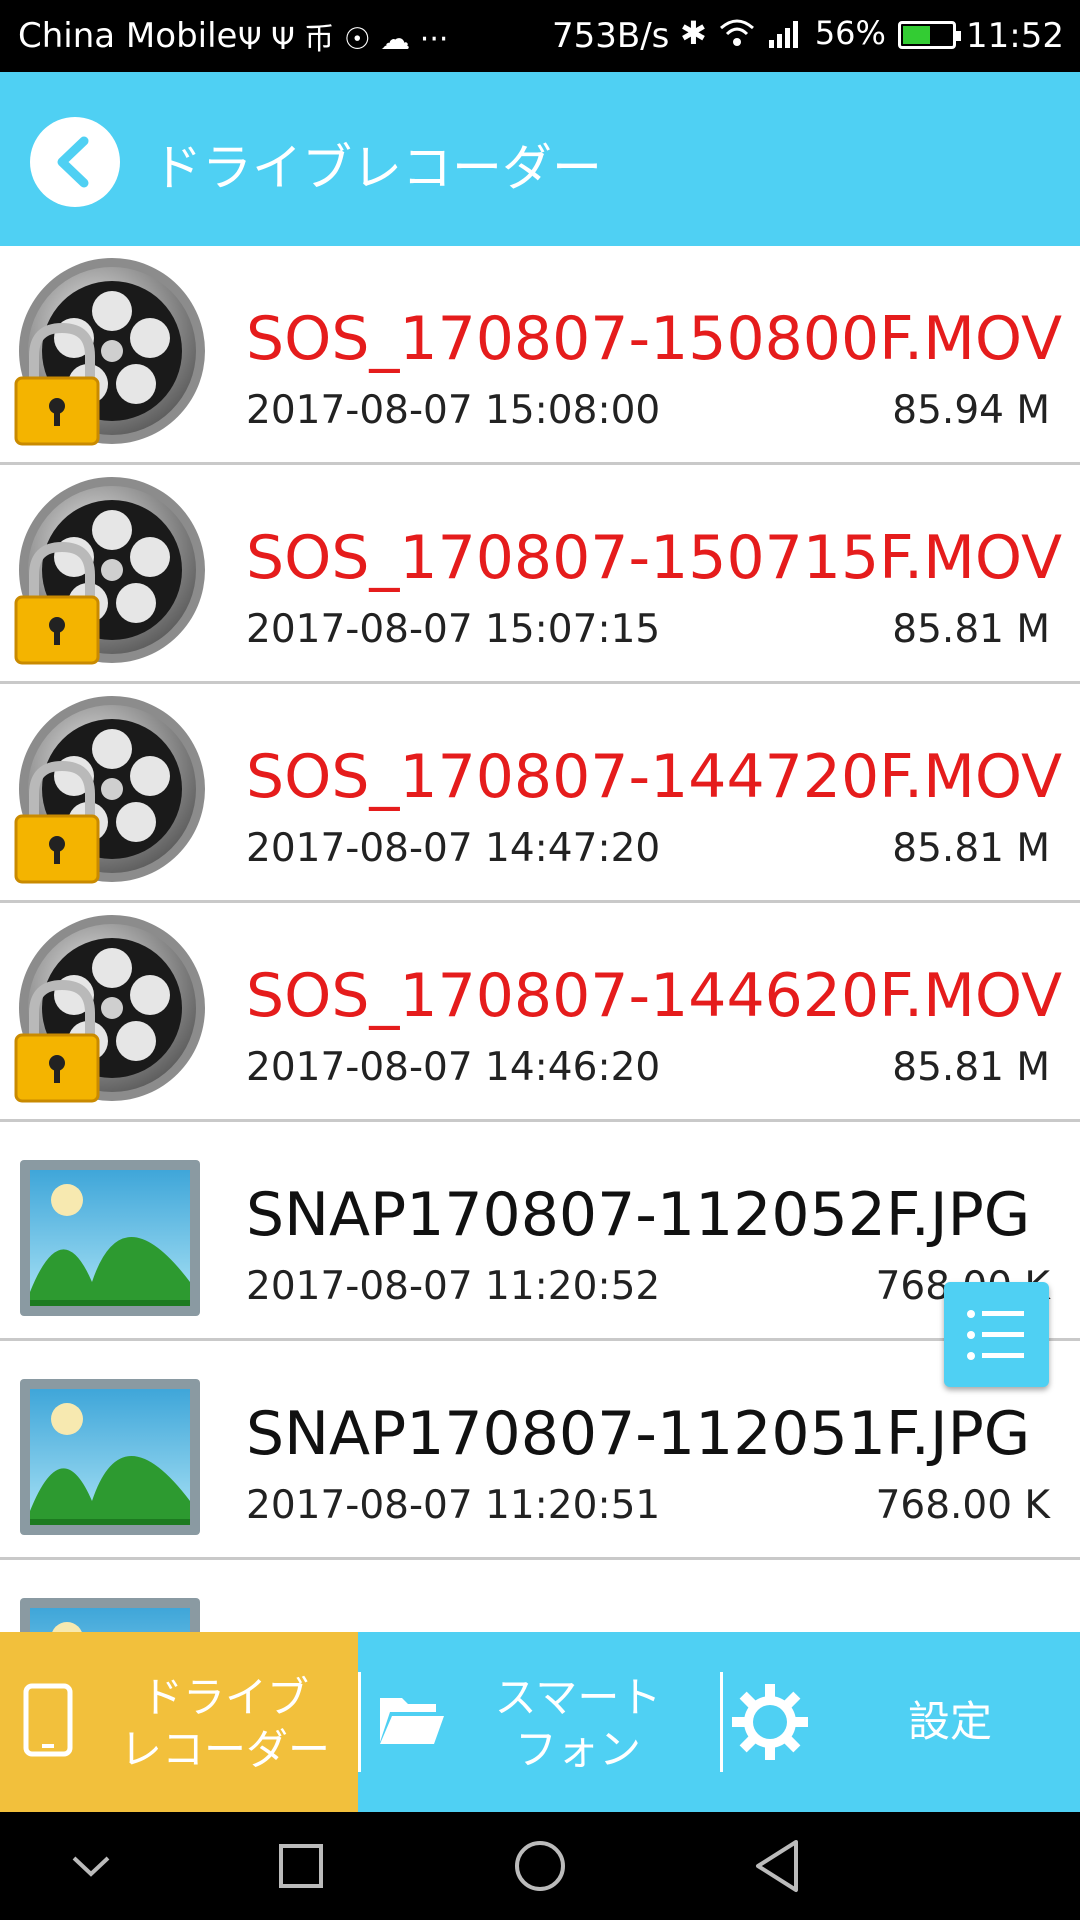 The height and width of the screenshot is (1920, 1080). I want to click on bottom-tab-bar: ドライブ レコーダー スマート フォン 設定, so click(540, 1722).